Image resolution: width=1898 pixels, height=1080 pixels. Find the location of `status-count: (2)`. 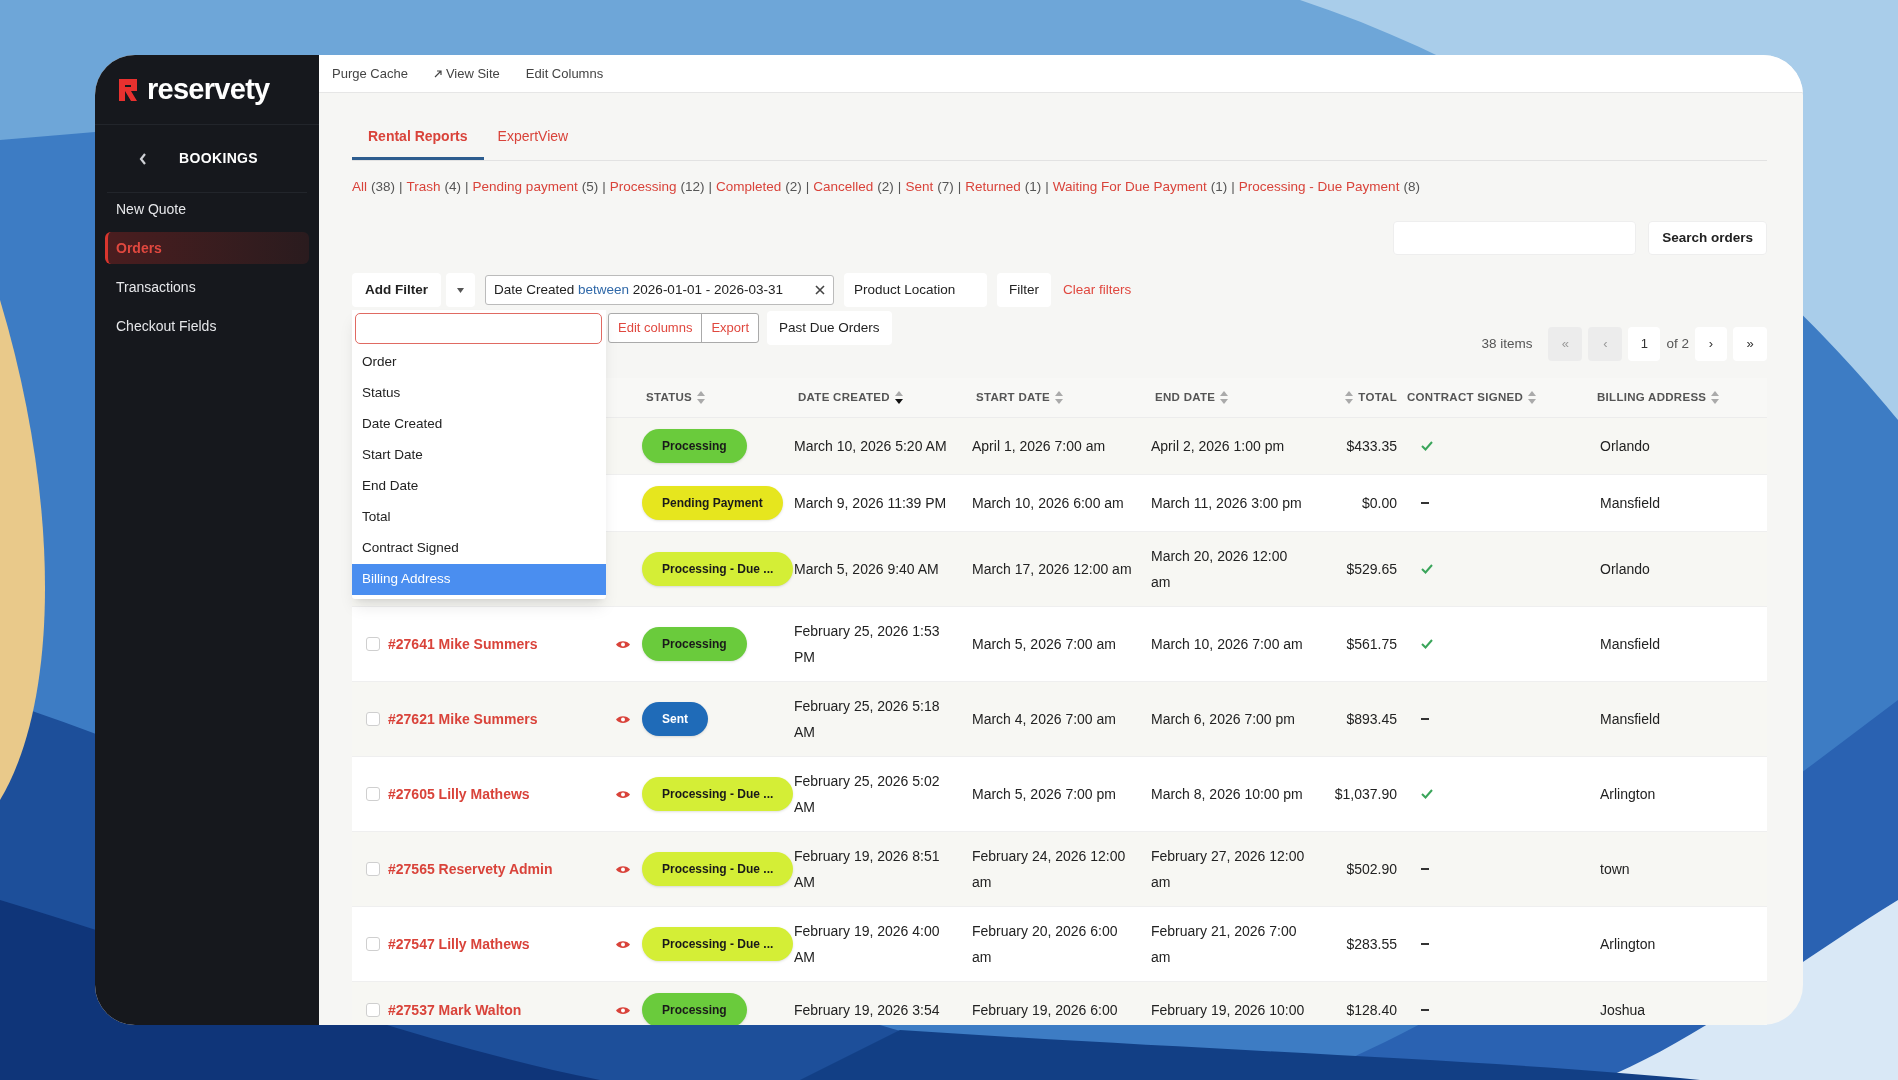

status-count: (2) is located at coordinates (793, 186).